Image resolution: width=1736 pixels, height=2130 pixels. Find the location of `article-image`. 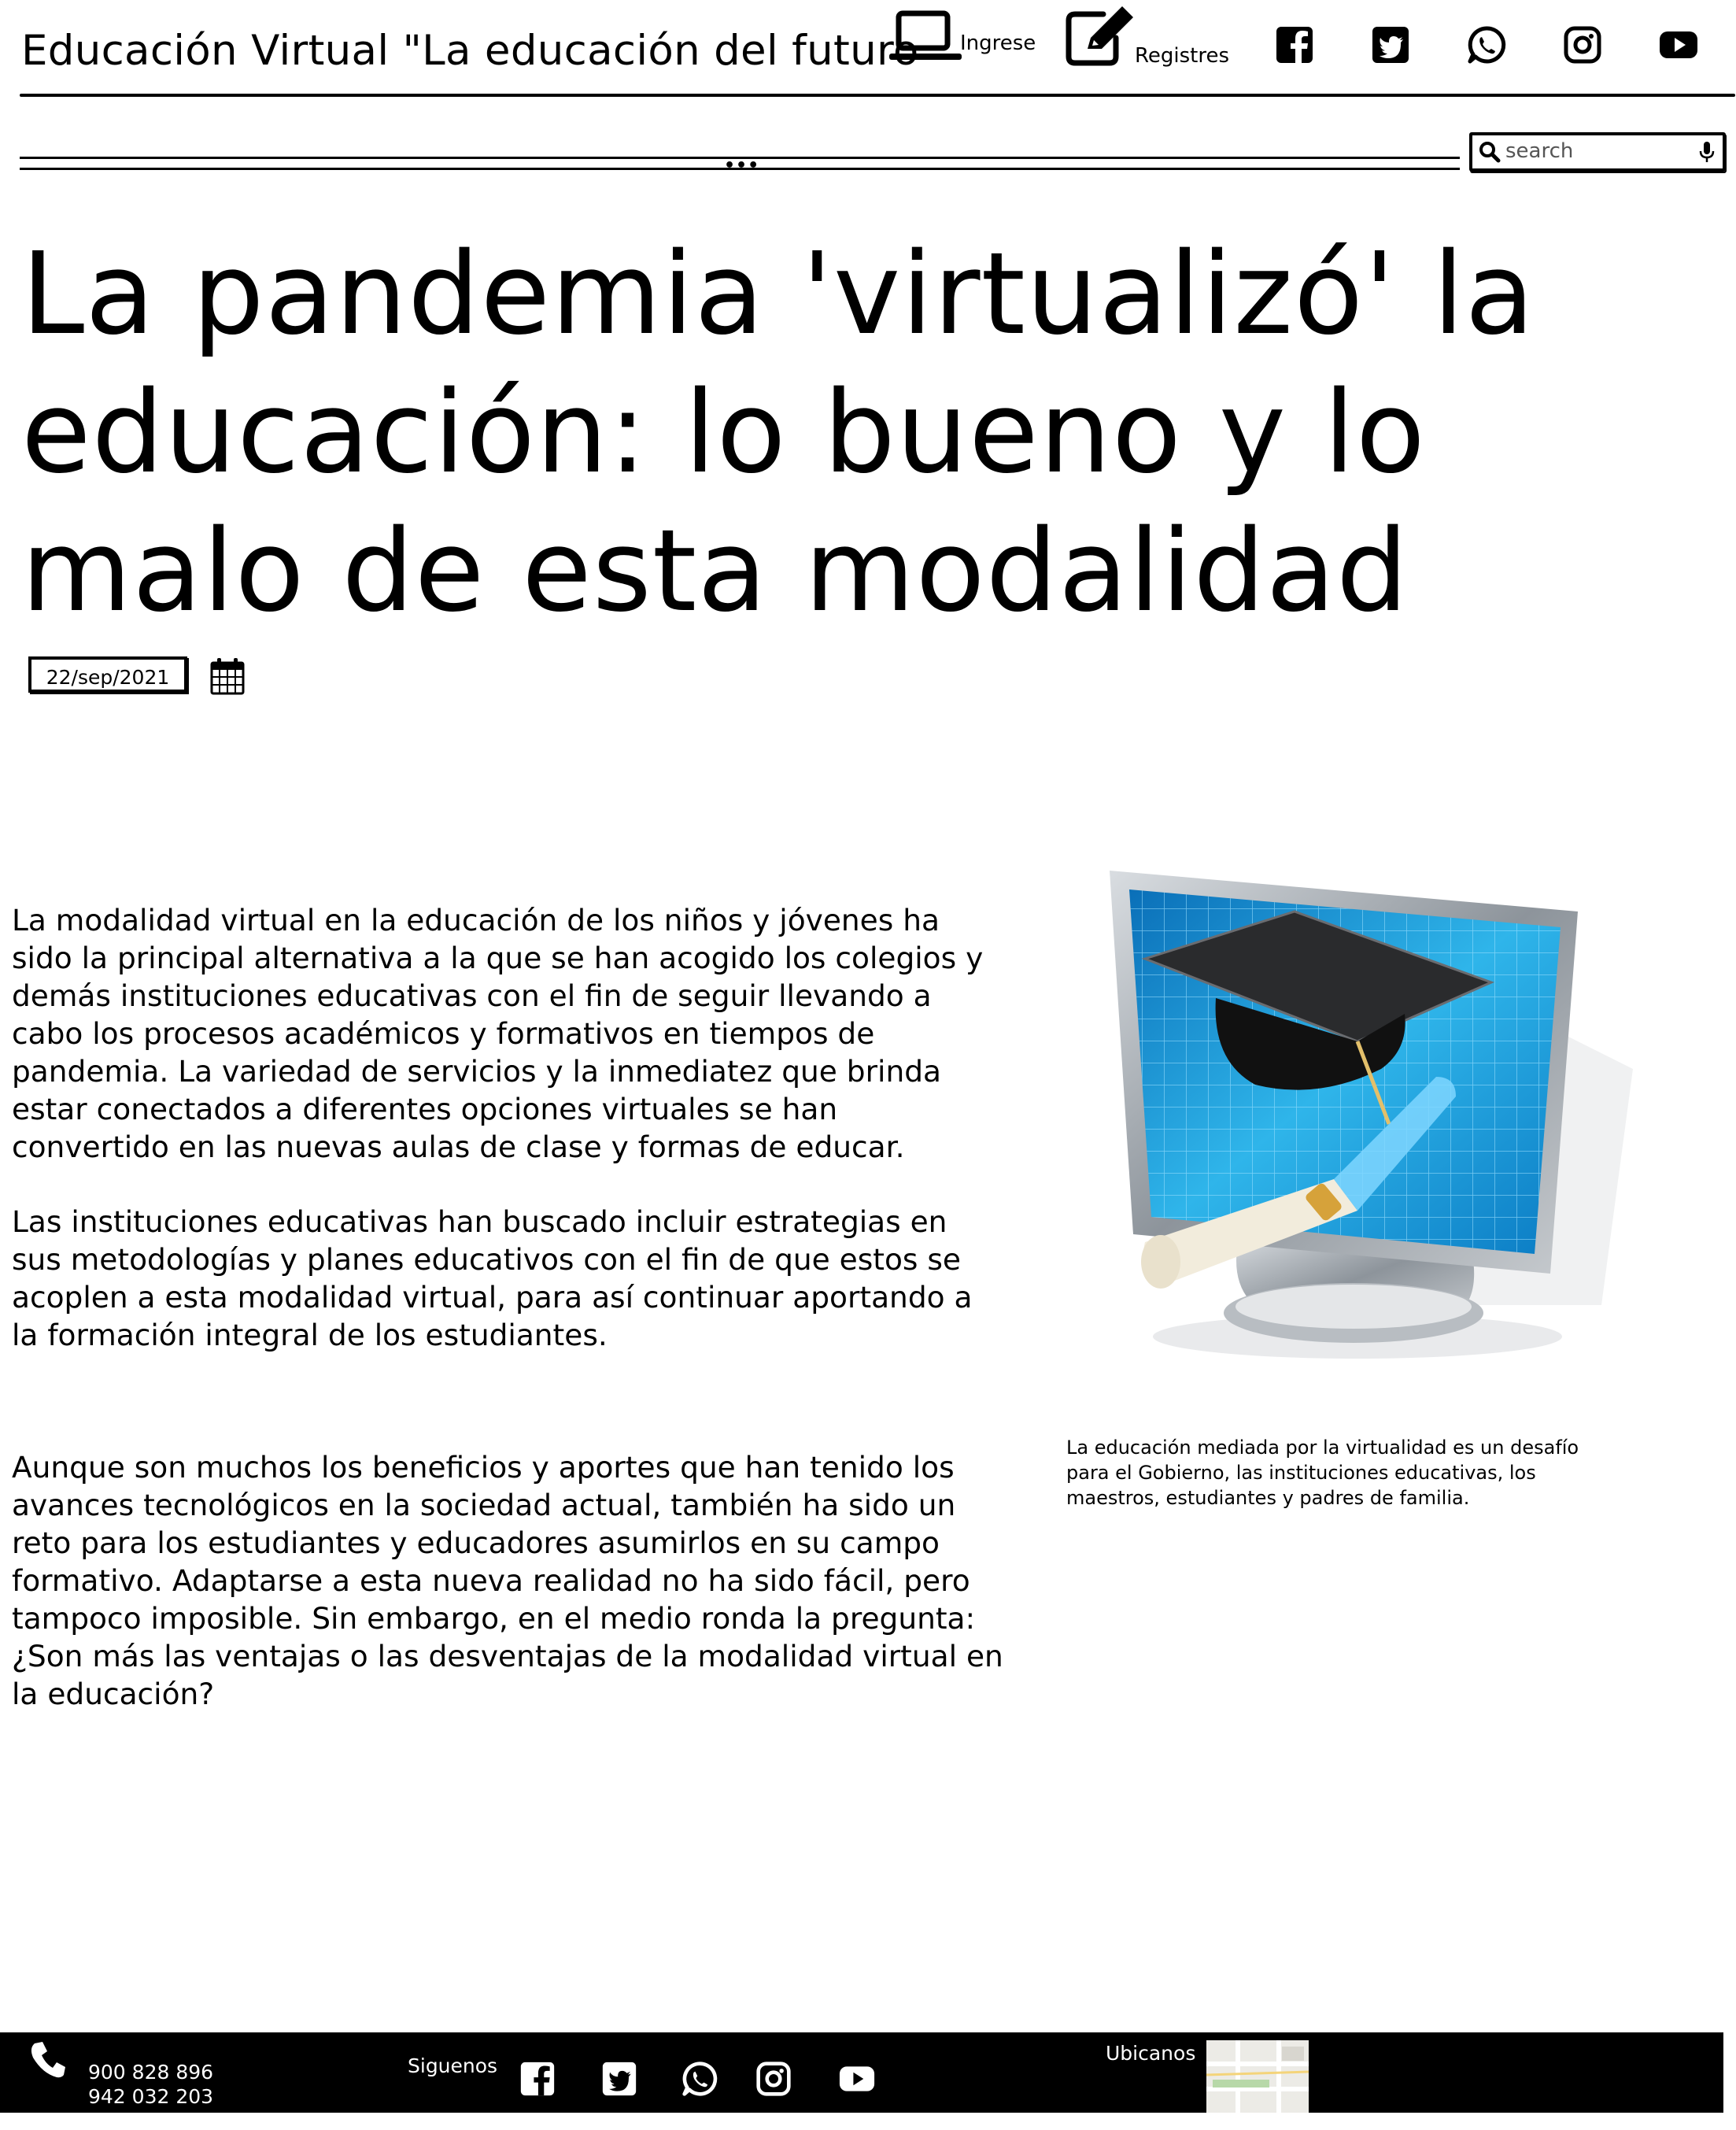

article-image is located at coordinates (1371, 1115).